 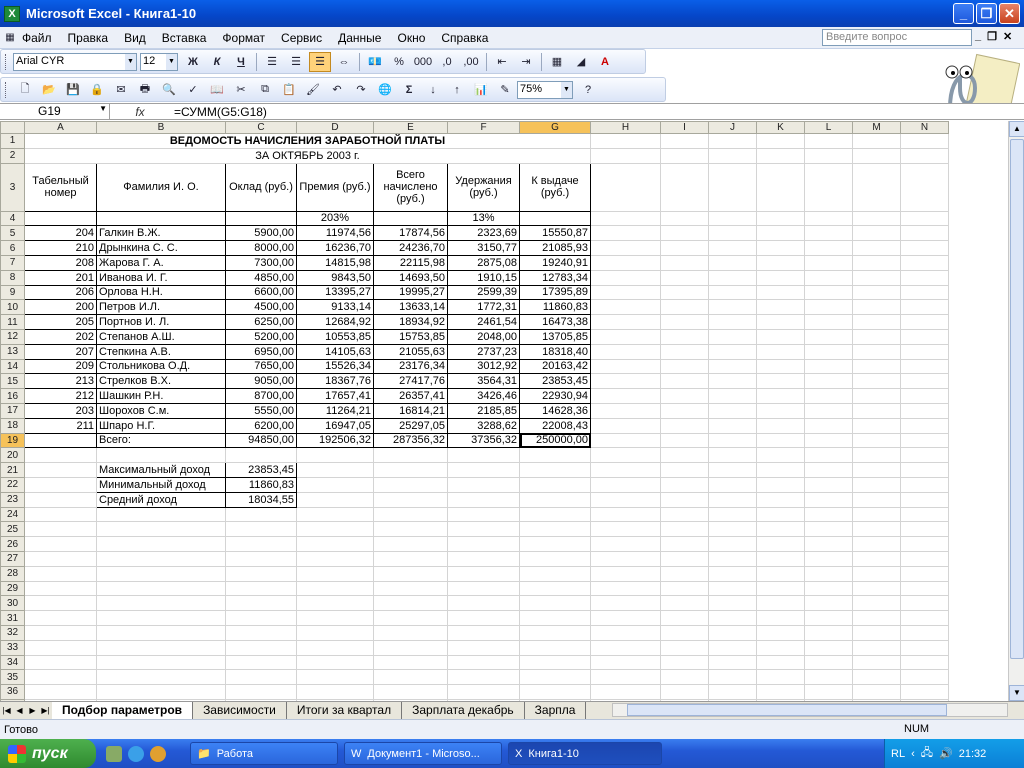 I want to click on data-cell: 201, so click(x=60, y=277).